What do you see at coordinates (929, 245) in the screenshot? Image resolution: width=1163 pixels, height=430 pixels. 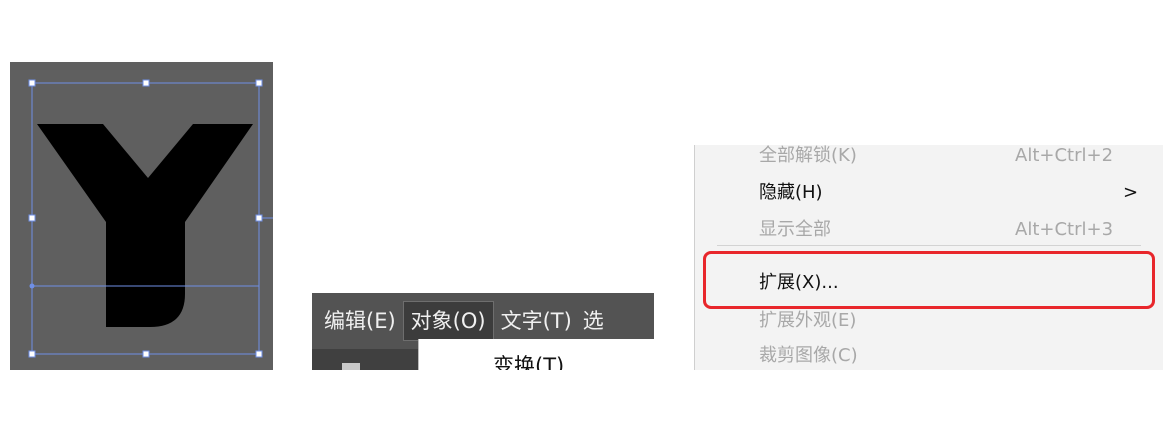 I see `menu-divider` at bounding box center [929, 245].